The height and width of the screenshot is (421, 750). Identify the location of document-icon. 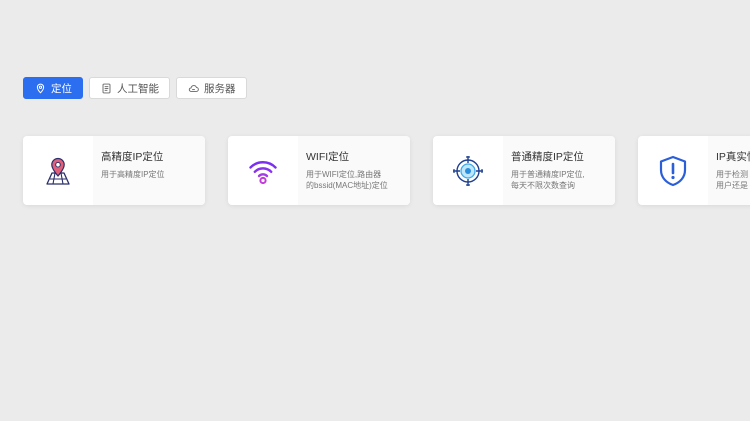
(106, 88).